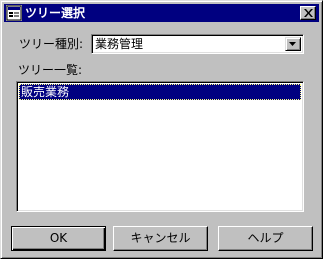 The image size is (323, 259). I want to click on ok-button: OK, so click(58, 238).